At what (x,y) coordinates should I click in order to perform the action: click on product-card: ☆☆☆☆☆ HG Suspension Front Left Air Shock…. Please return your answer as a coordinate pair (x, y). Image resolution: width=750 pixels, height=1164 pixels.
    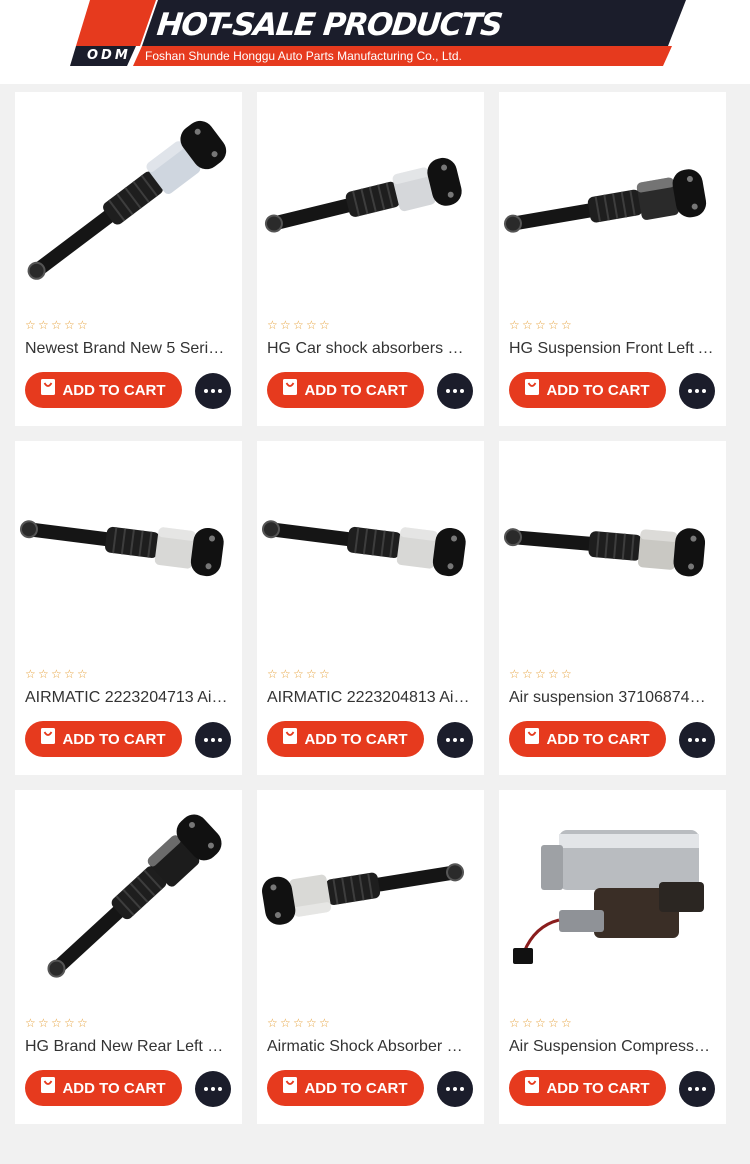
    Looking at the image, I should click on (612, 259).